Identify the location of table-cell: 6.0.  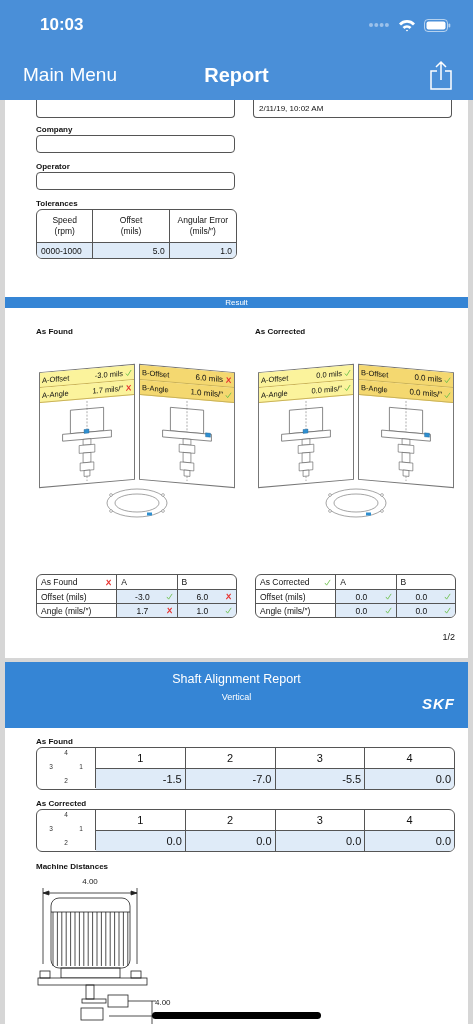
(206, 596).